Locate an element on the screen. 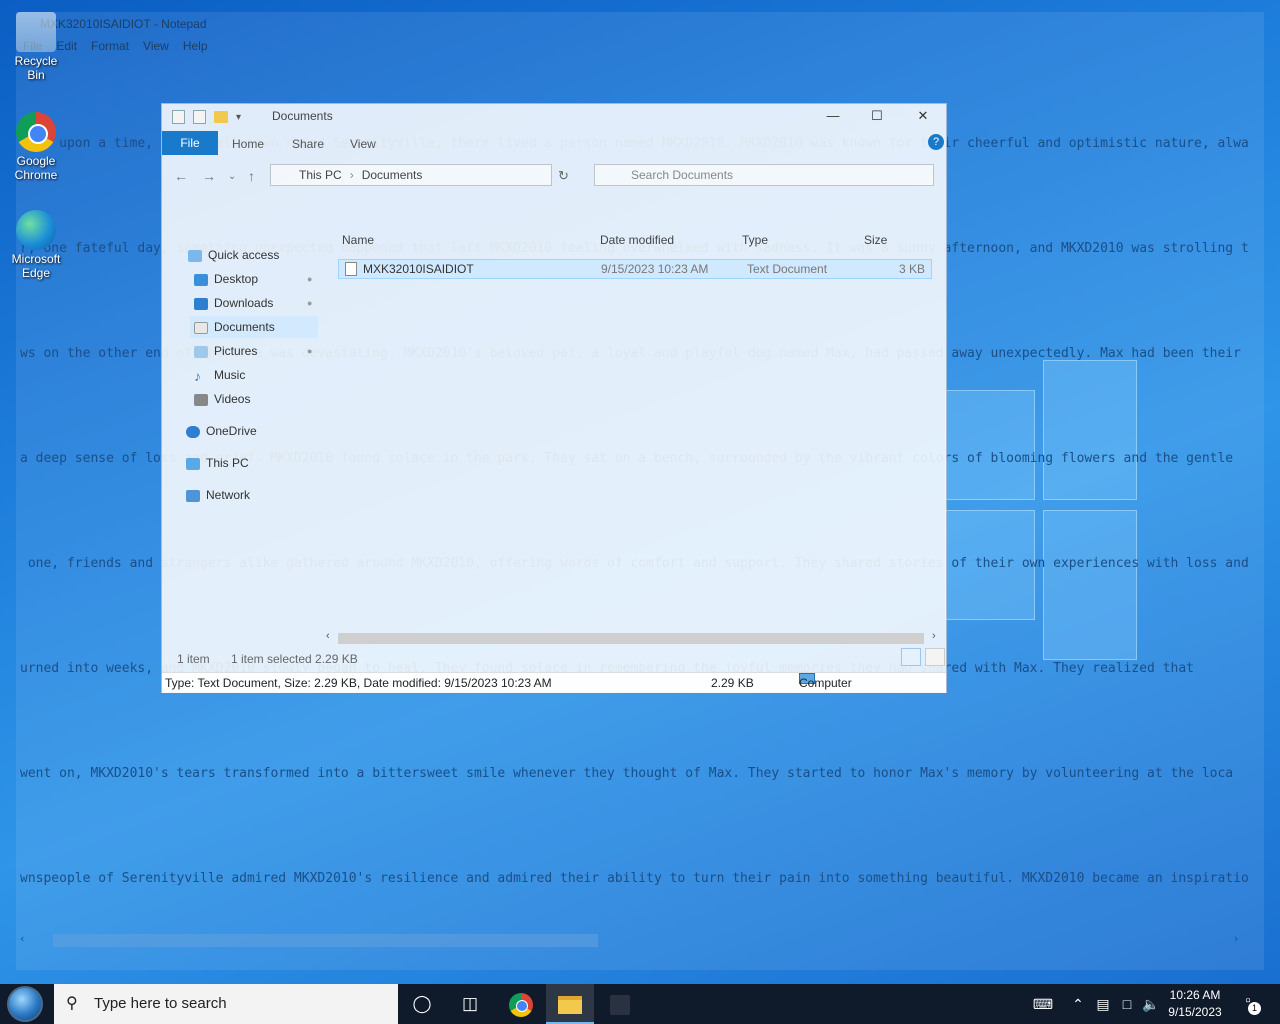  back-arrow-icon: ← is located at coordinates (181, 176).